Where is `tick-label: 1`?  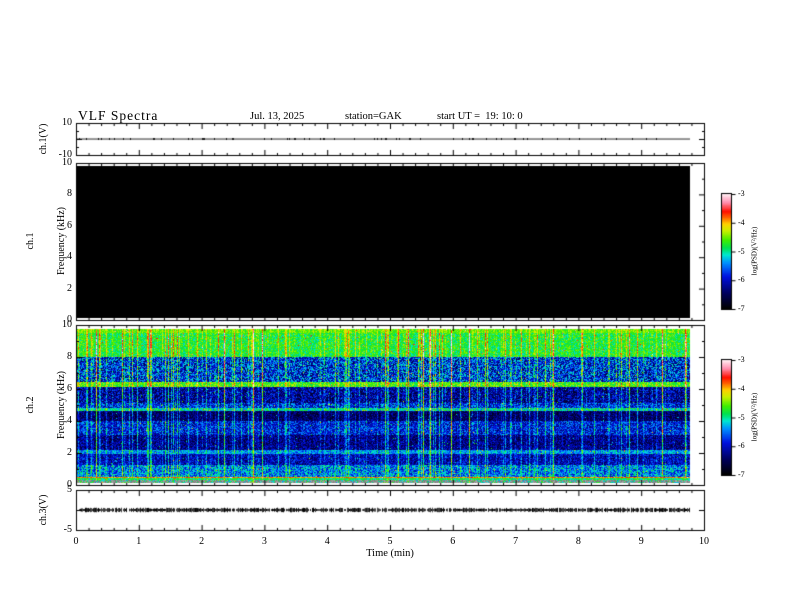 tick-label: 1 is located at coordinates (139, 541).